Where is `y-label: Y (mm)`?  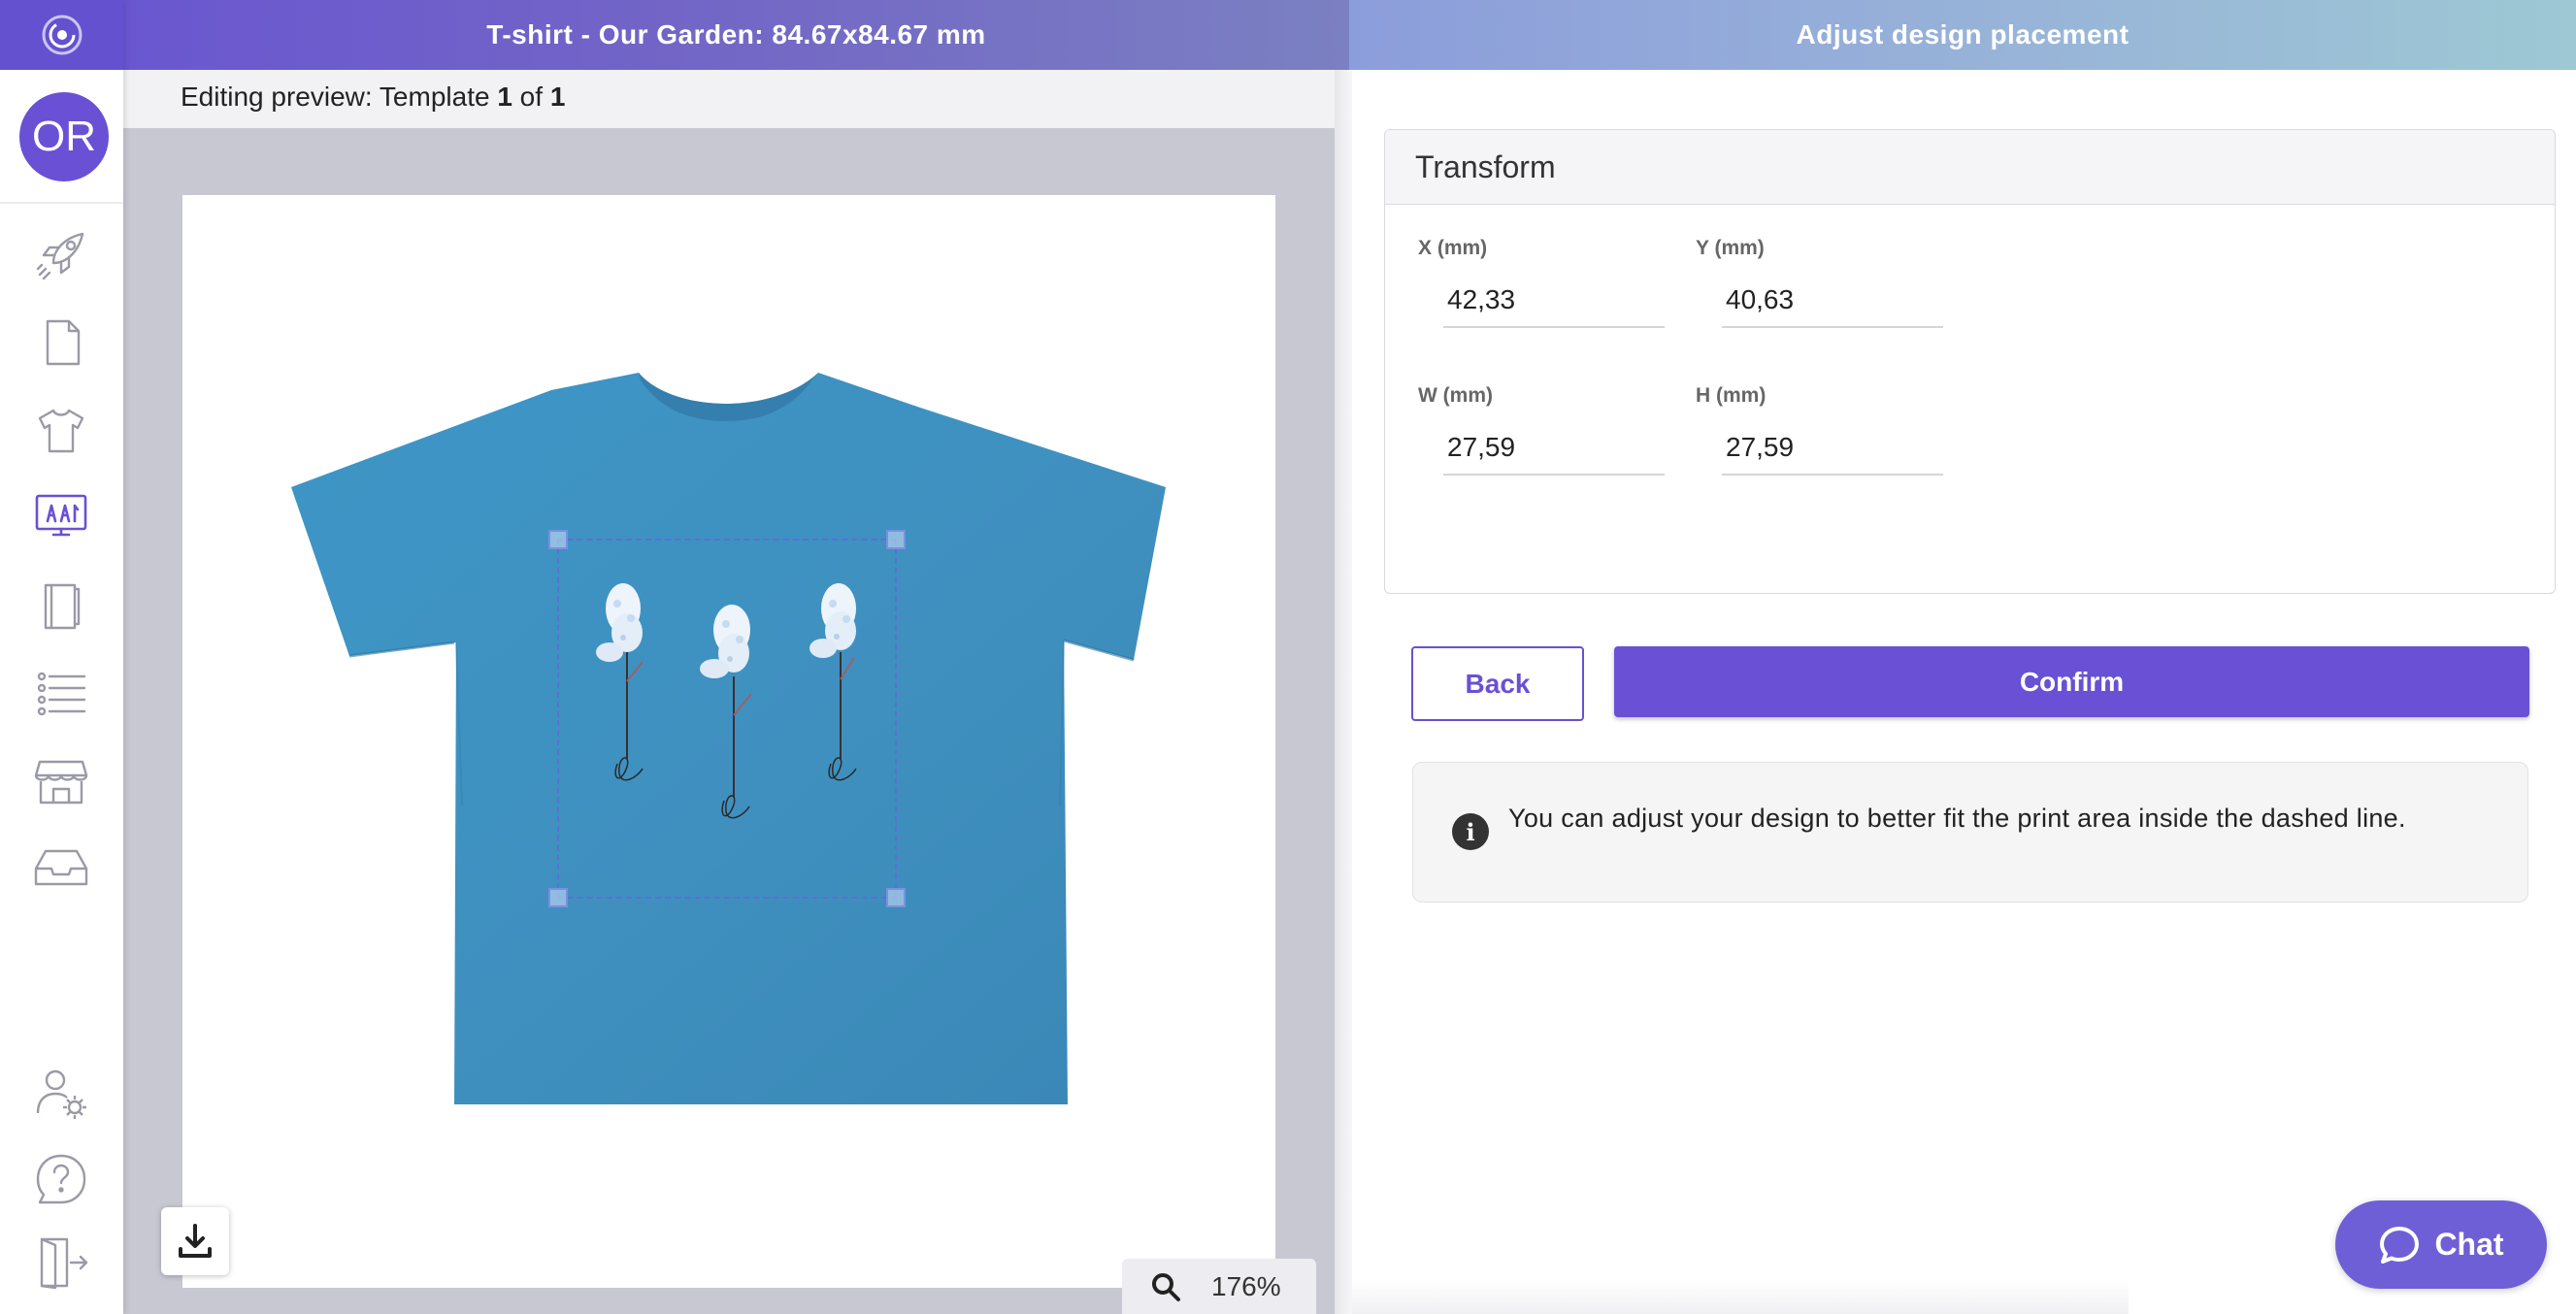 y-label: Y (mm) is located at coordinates (1730, 248).